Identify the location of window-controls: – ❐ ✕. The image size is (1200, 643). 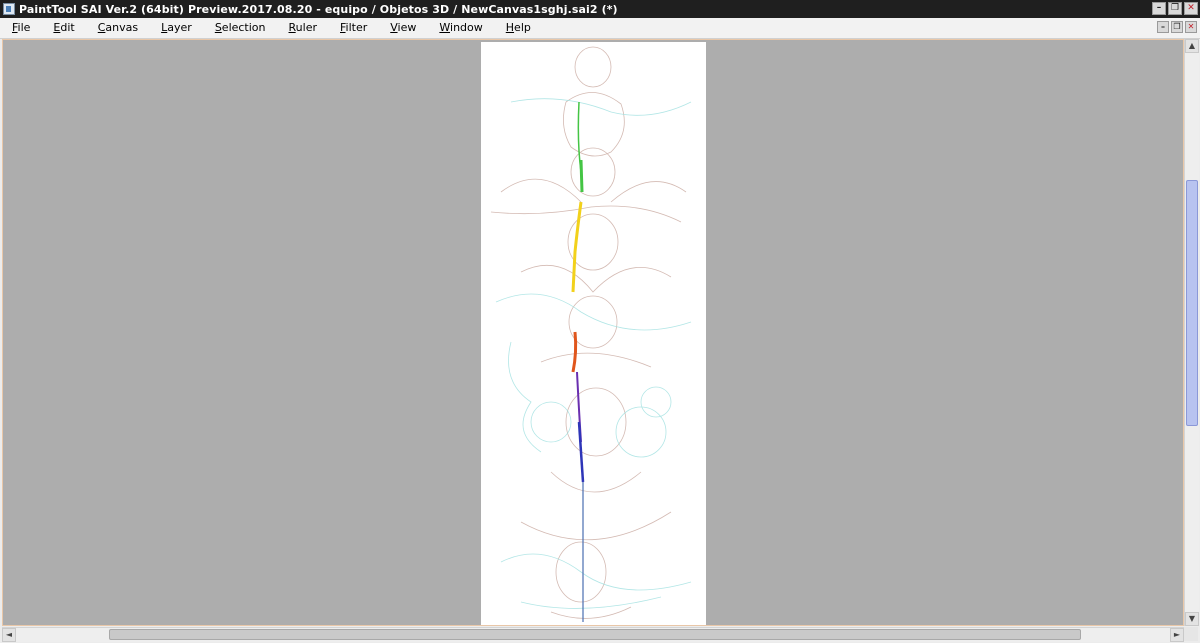
(1175, 8).